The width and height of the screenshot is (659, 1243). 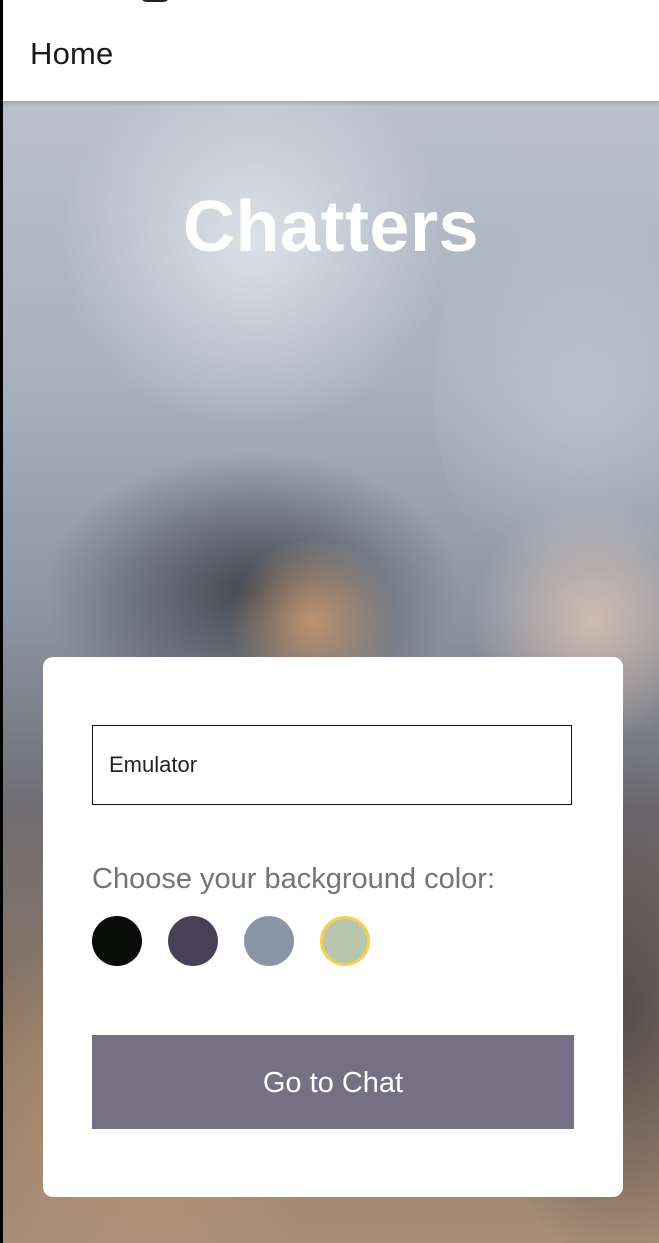 What do you see at coordinates (329, 50) in the screenshot?
I see `app-bar: Home` at bounding box center [329, 50].